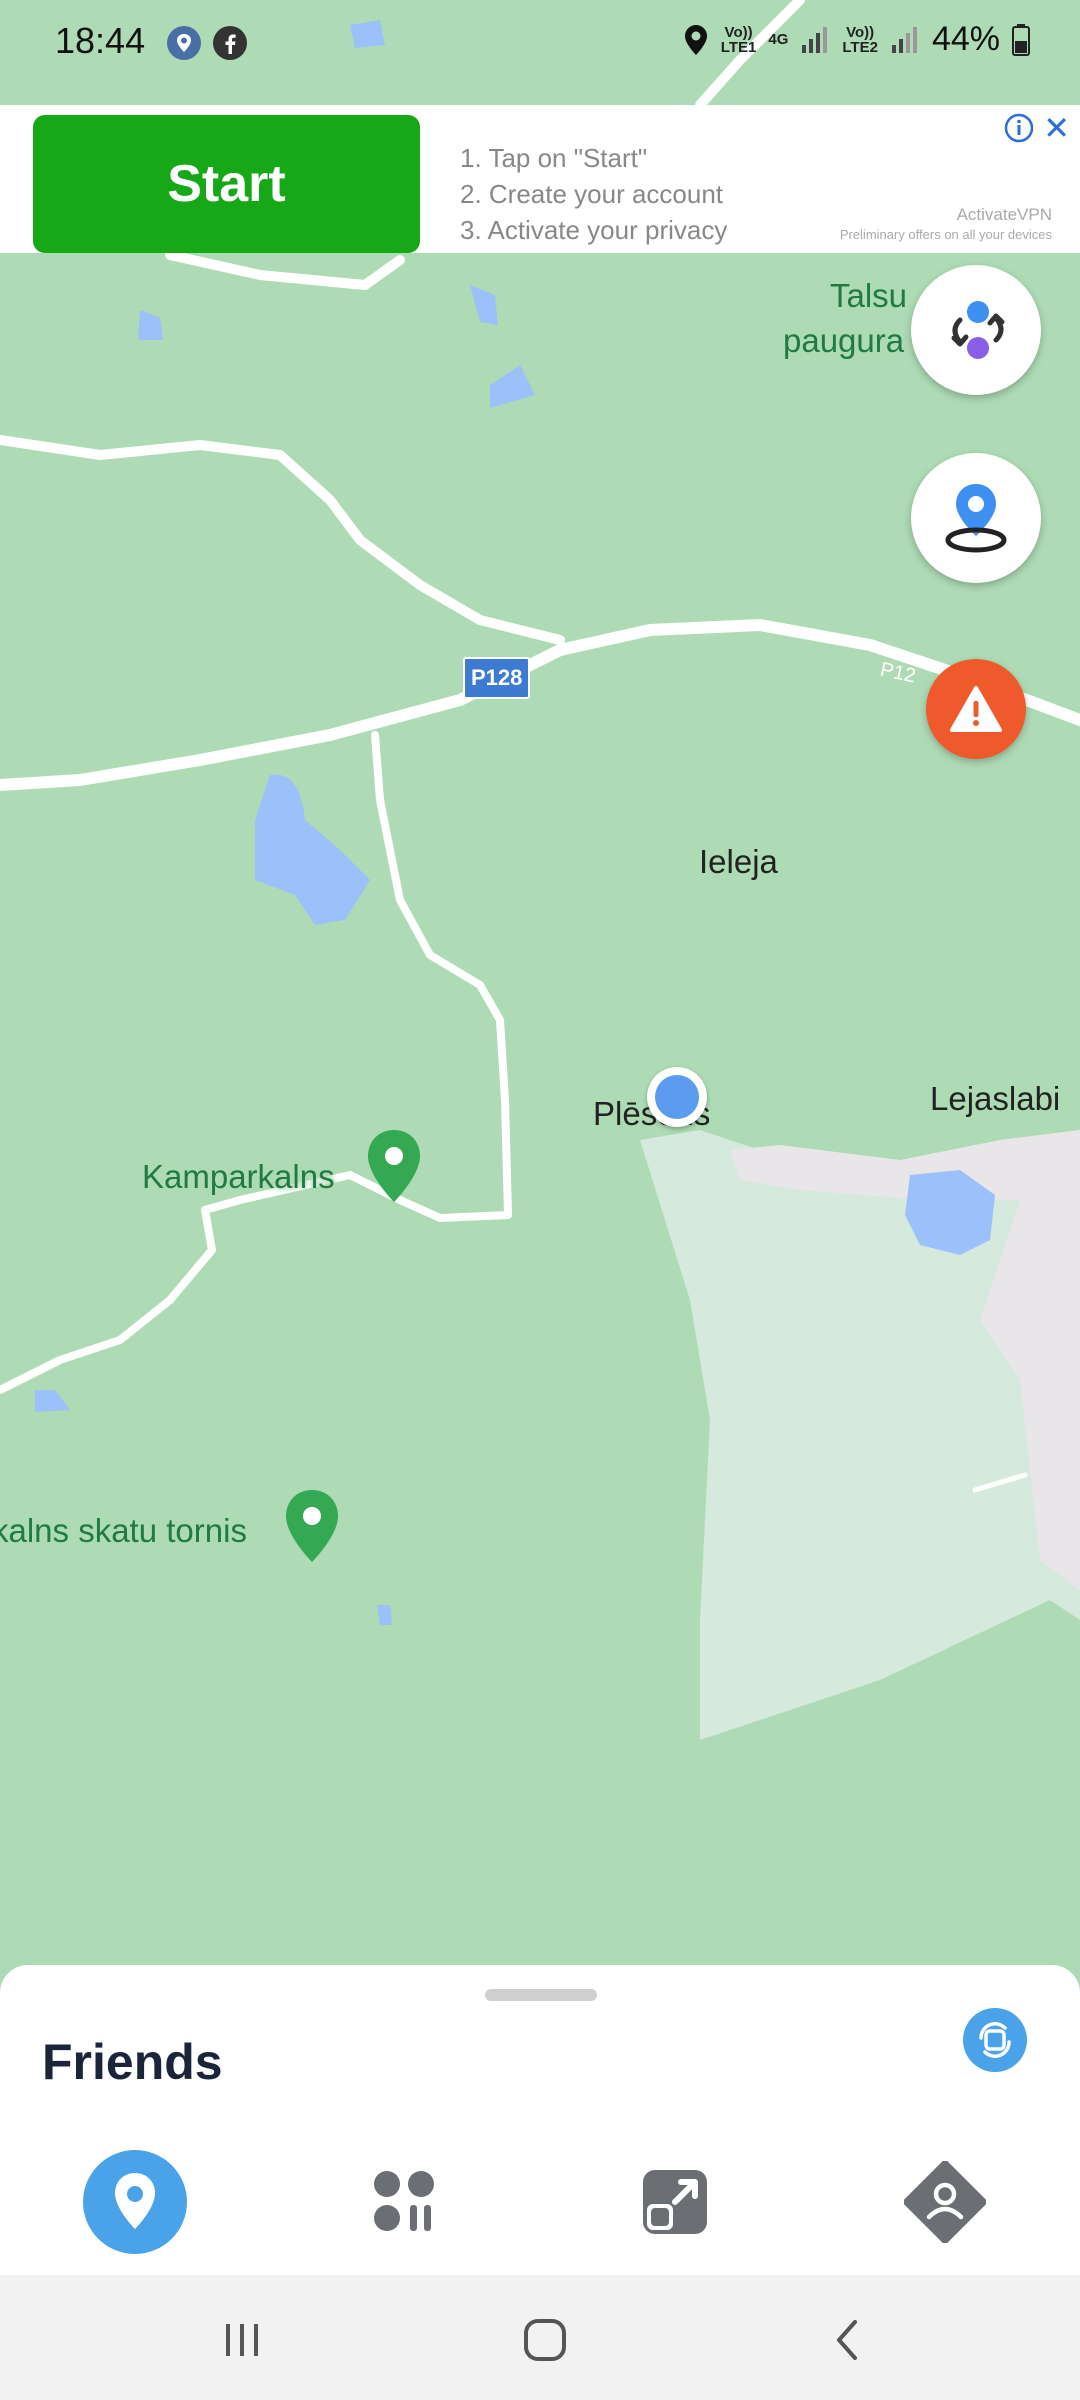 This screenshot has height=2400, width=1080. What do you see at coordinates (497, 678) in the screenshot?
I see `road-shield-p128: P128` at bounding box center [497, 678].